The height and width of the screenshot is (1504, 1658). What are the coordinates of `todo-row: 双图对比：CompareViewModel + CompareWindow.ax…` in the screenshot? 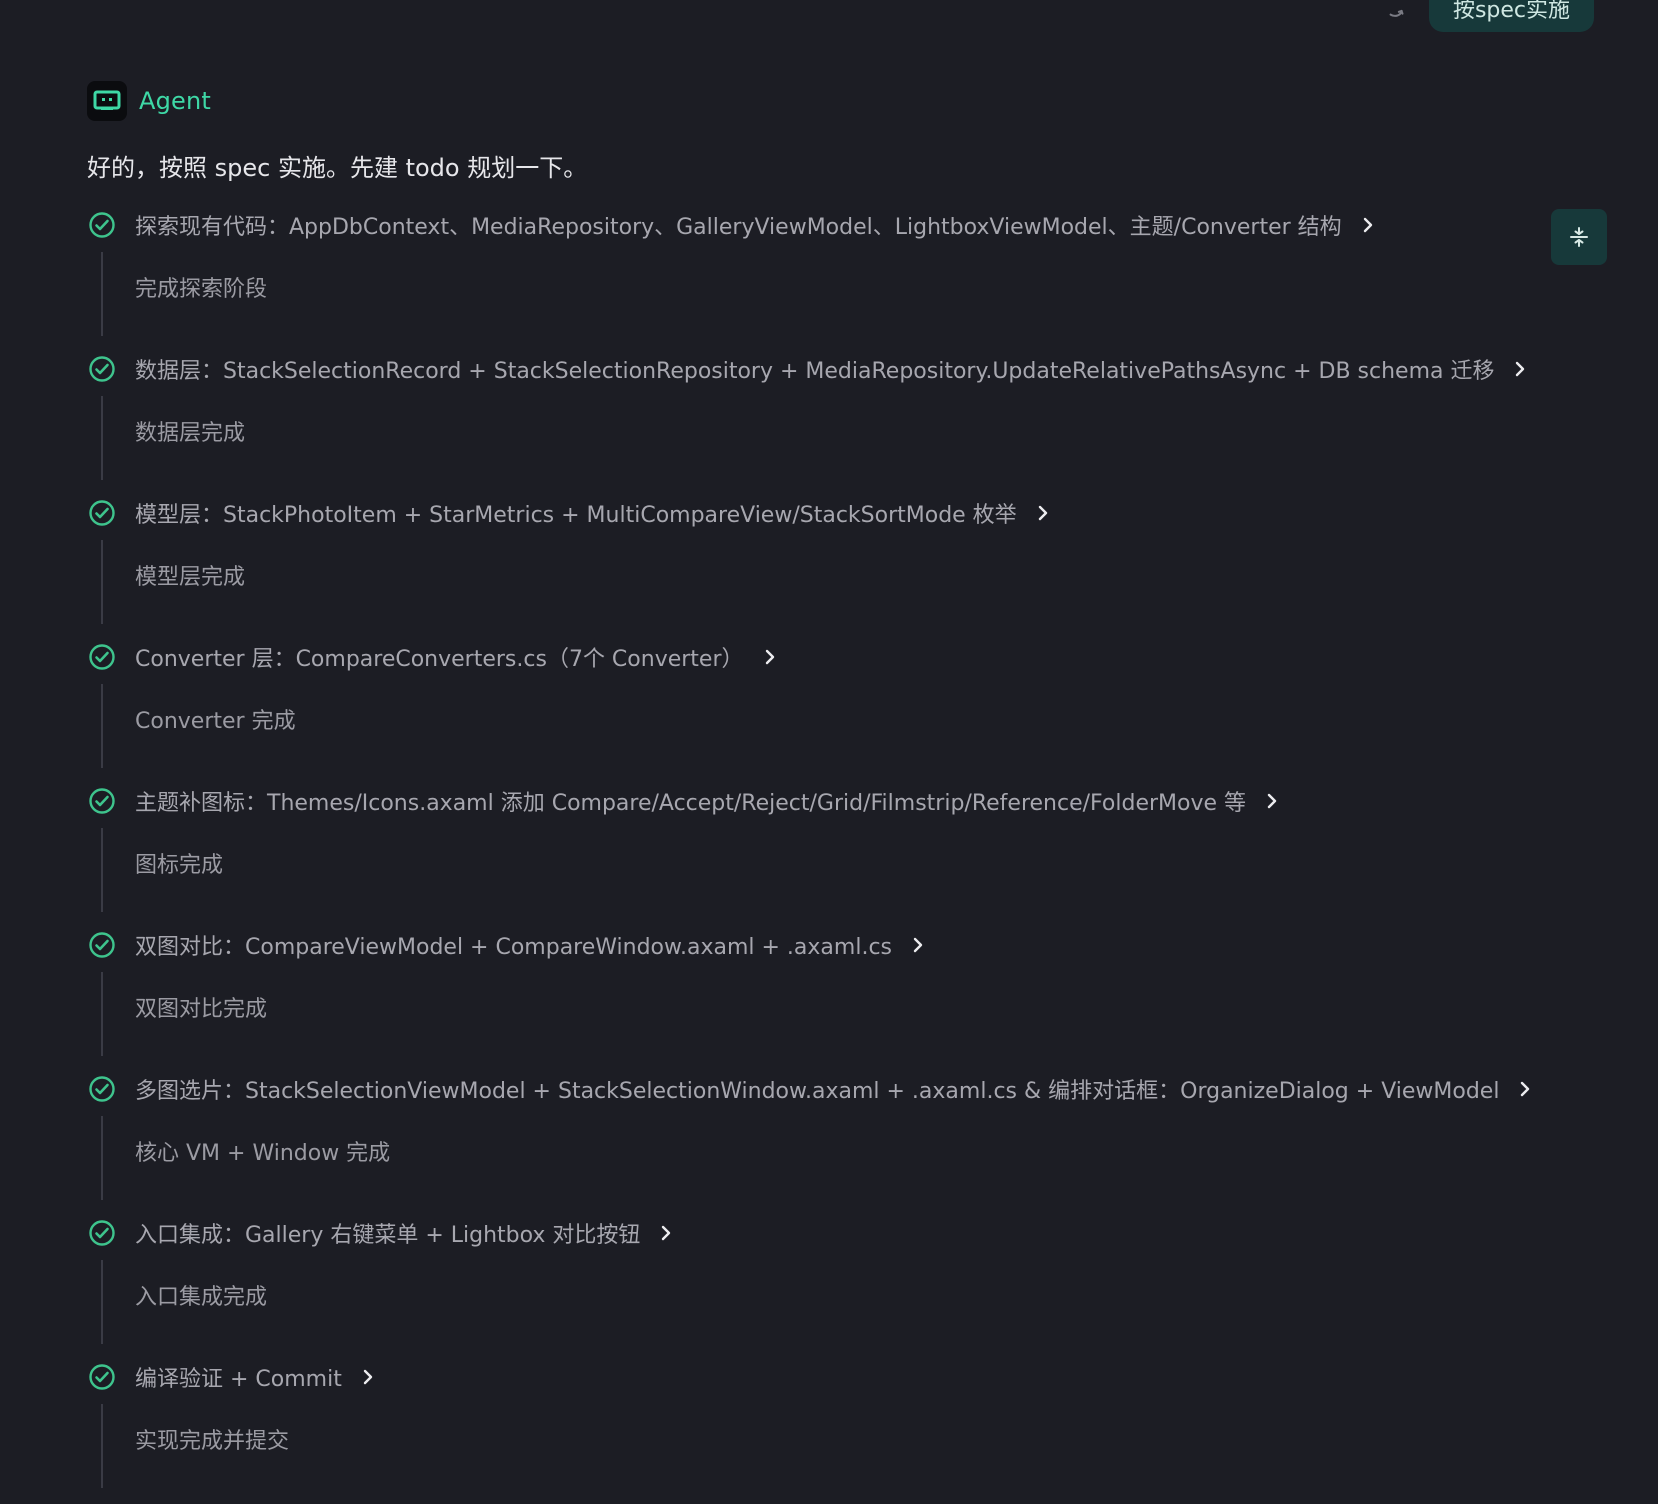 It's located at (822, 945).